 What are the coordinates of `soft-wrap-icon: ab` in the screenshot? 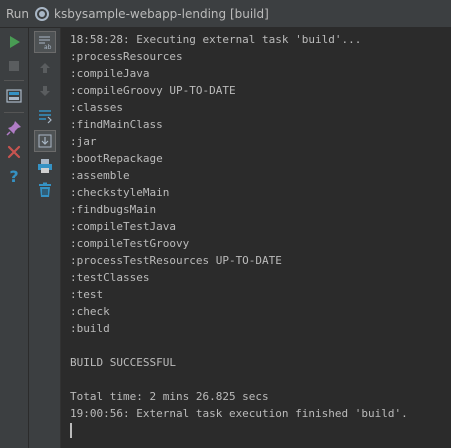 It's located at (45, 42).